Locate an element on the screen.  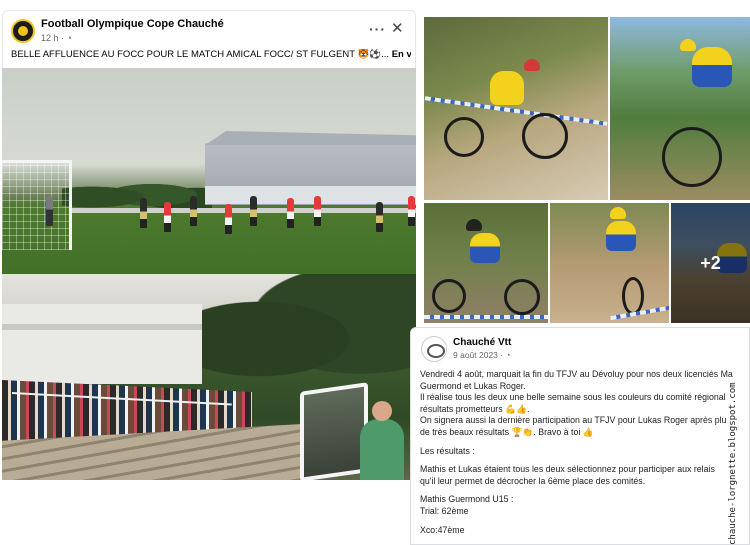
trees is located at coordinates (304, 339).